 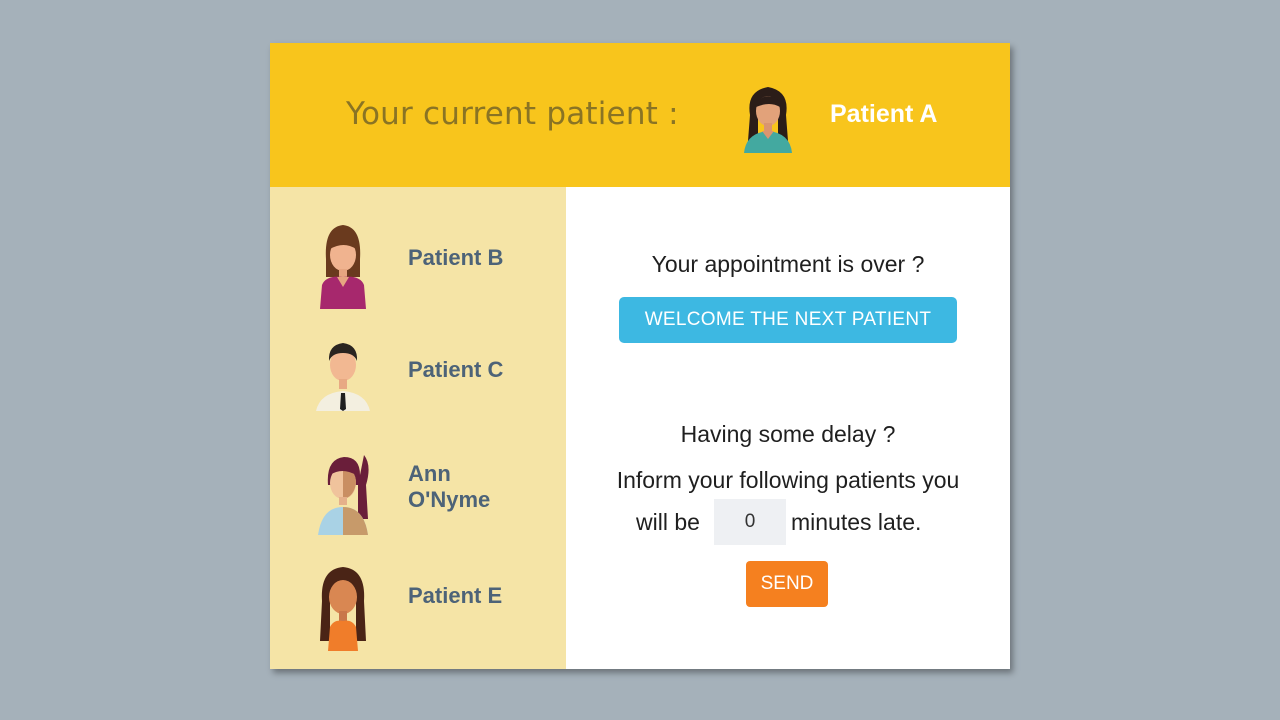 I want to click on patient-list-item: Ann O'Nyme, so click(x=418, y=493).